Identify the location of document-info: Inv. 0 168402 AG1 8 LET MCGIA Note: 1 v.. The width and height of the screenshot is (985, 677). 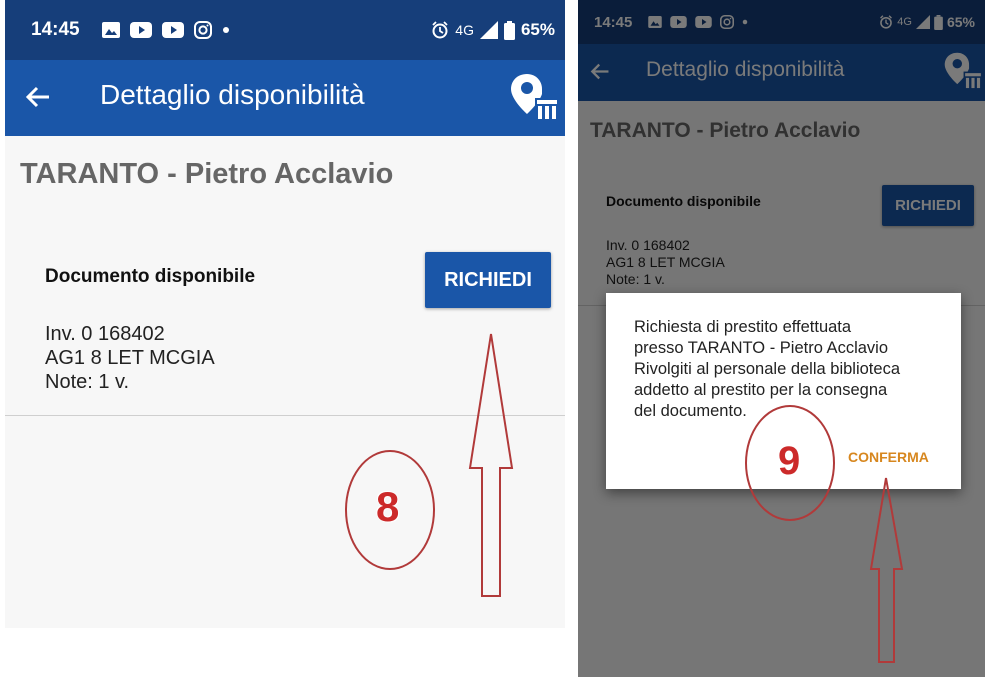
(130, 358).